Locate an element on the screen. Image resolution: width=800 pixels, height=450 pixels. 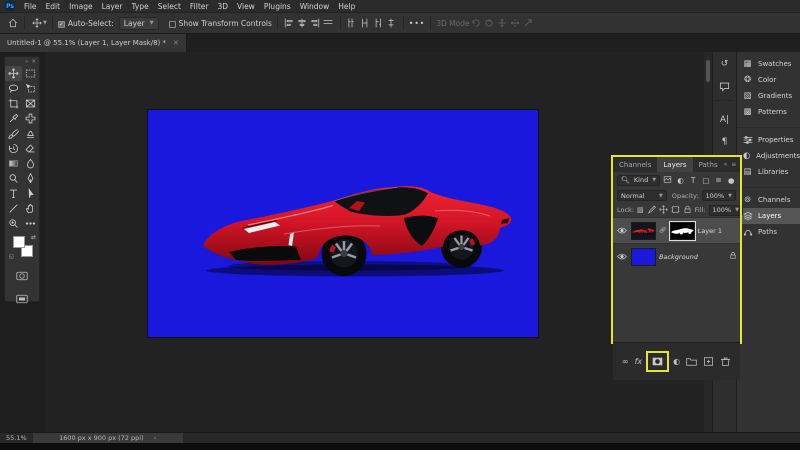
close-panel-icon: ✕ is located at coordinates (33, 62).